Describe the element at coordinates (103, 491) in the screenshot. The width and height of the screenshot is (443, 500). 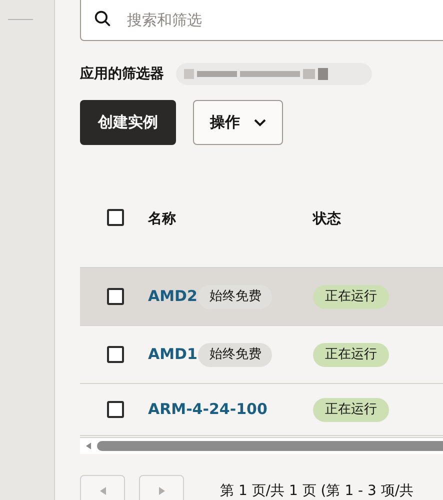
I see `left-triangle-icon` at that location.